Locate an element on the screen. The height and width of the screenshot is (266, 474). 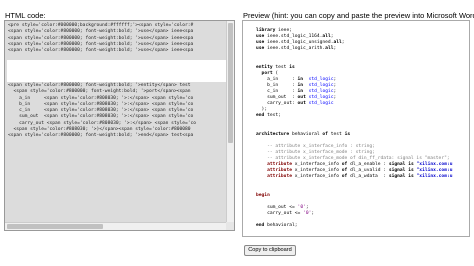
scroll-corner is located at coordinates (230, 226).